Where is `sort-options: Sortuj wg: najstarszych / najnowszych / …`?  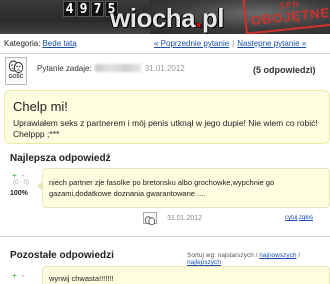 sort-options: Sortuj wg: najstarszych / najnowszych / … is located at coordinates (258, 259).